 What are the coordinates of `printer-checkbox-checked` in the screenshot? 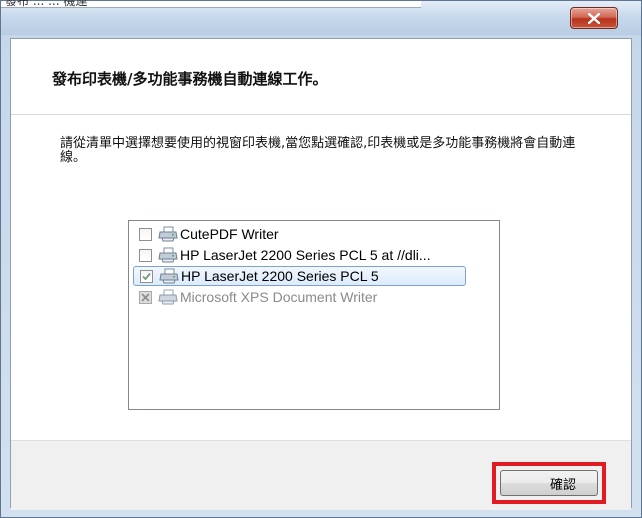 It's located at (146, 276).